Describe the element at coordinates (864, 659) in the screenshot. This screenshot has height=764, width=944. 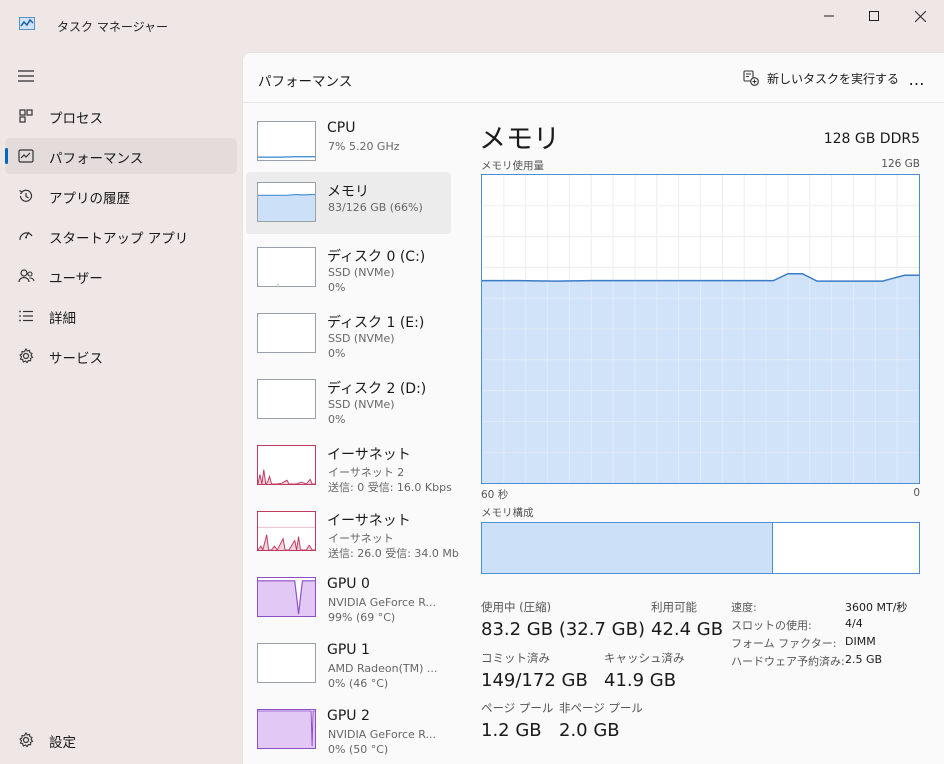
I see `spec-value: 2.5 GB` at that location.